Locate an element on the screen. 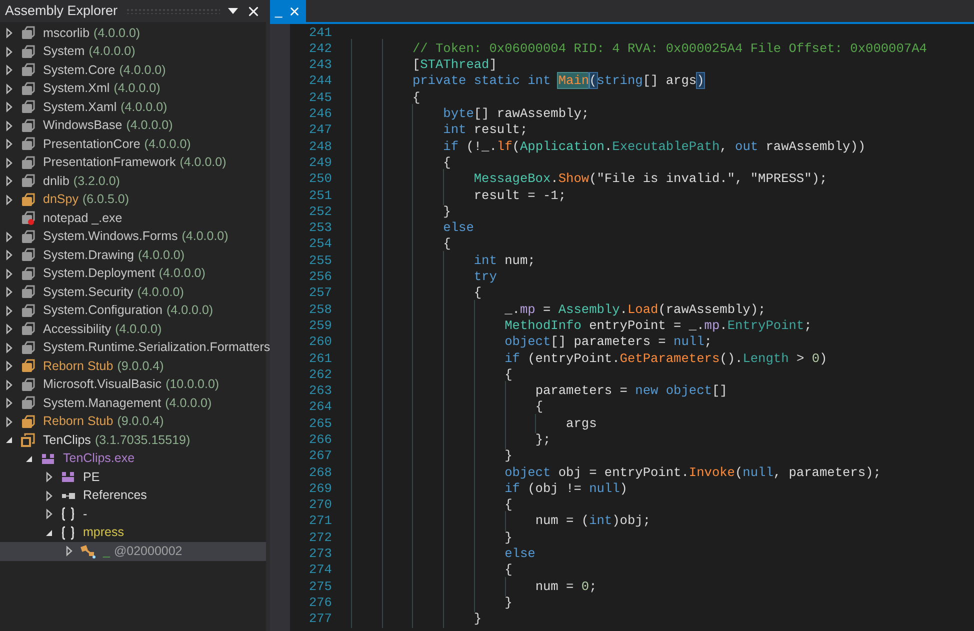 This screenshot has height=631, width=974. tree-item: PresentationCore (4.0.0.0) is located at coordinates (133, 144).